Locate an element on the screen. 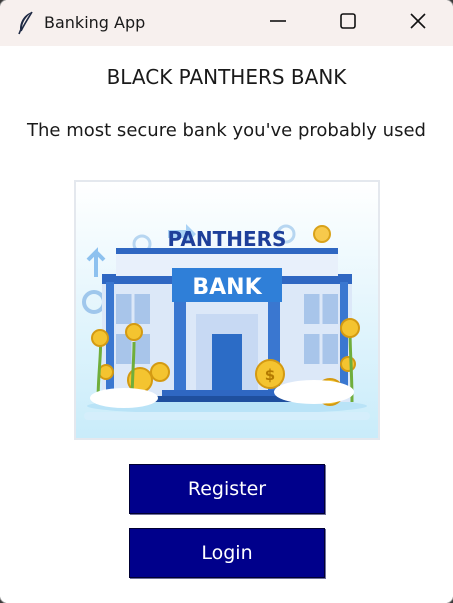 The height and width of the screenshot is (603, 453). sign-bank: BANK is located at coordinates (227, 287).